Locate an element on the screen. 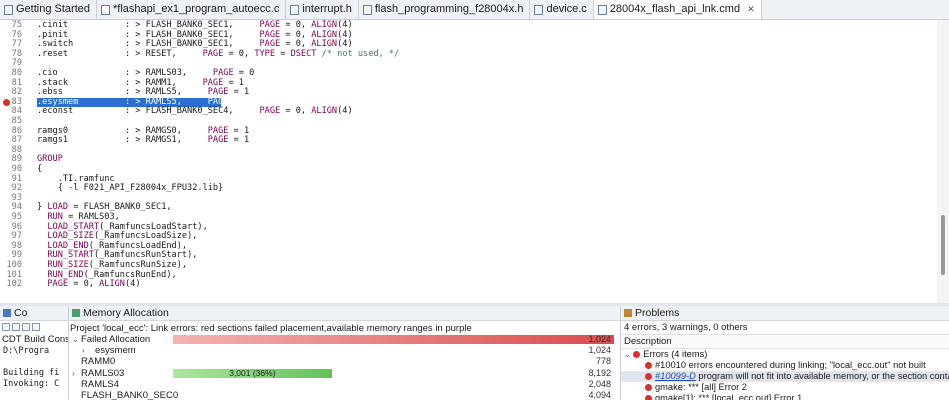 Image resolution: width=949 pixels, height=400 pixels. line-number: 102 is located at coordinates (14, 284).